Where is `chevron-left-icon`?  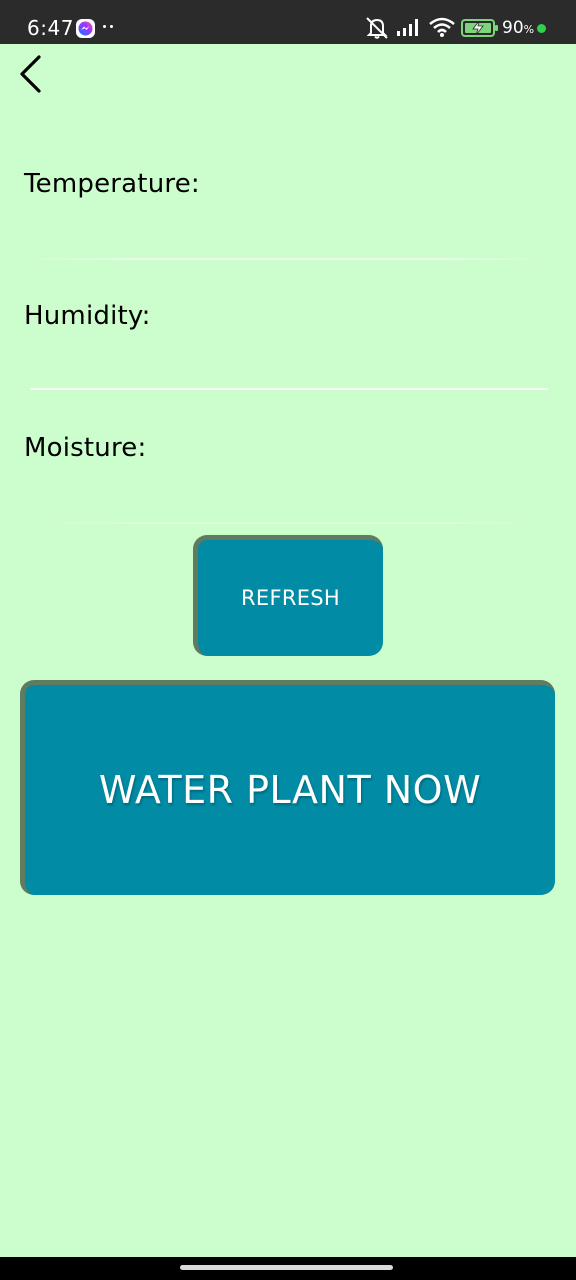 chevron-left-icon is located at coordinates (30, 74).